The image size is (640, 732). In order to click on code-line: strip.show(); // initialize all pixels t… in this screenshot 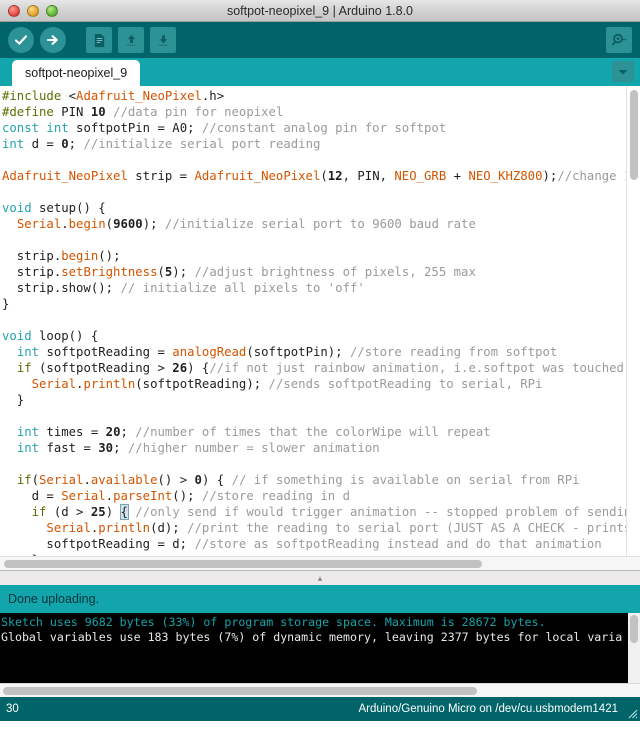, I will do `click(183, 288)`.